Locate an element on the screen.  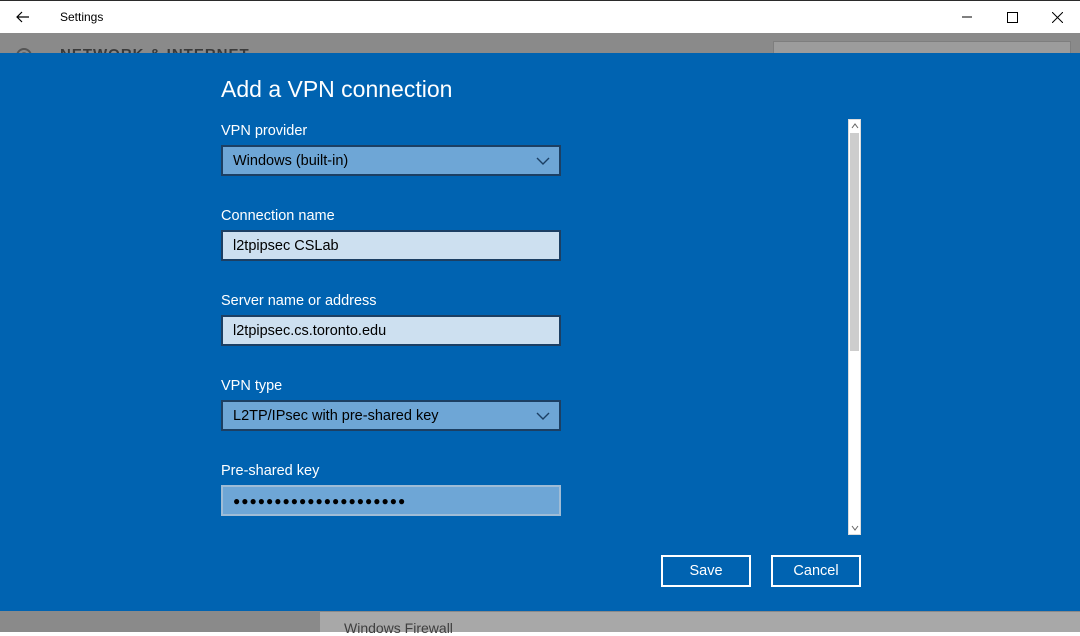
scroll-up-button is located at coordinates (854, 126).